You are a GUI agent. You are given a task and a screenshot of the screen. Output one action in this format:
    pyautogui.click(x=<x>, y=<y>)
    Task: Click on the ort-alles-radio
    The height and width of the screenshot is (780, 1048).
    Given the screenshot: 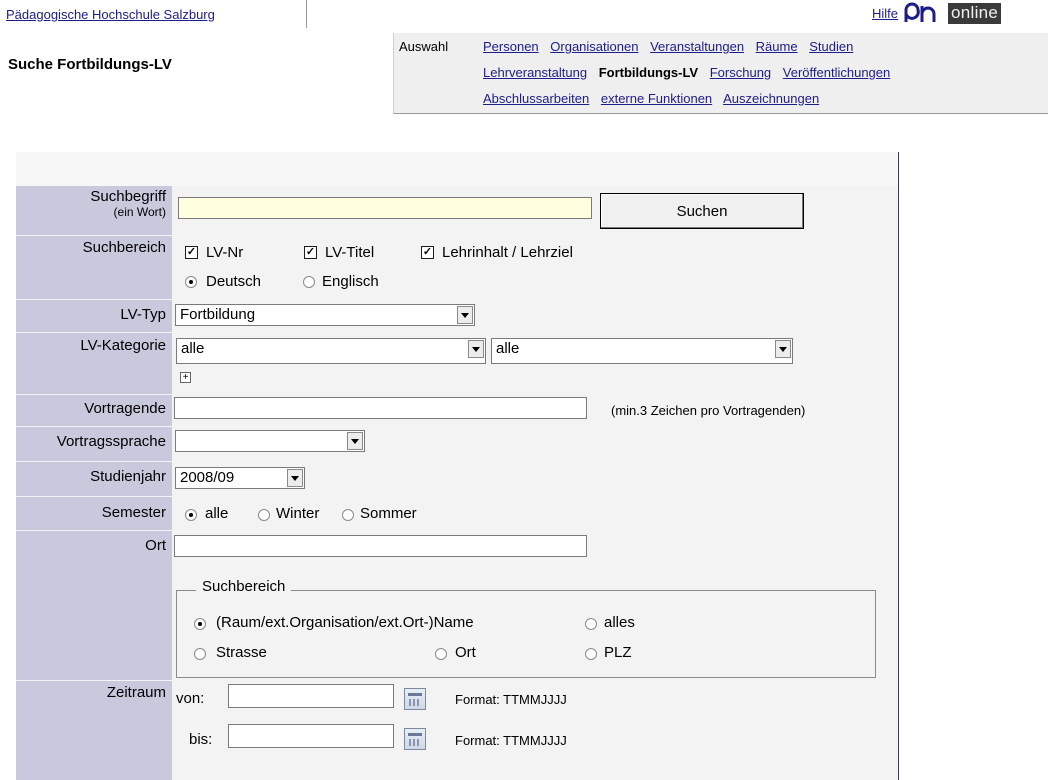 What is the action you would take?
    pyautogui.click(x=591, y=624)
    